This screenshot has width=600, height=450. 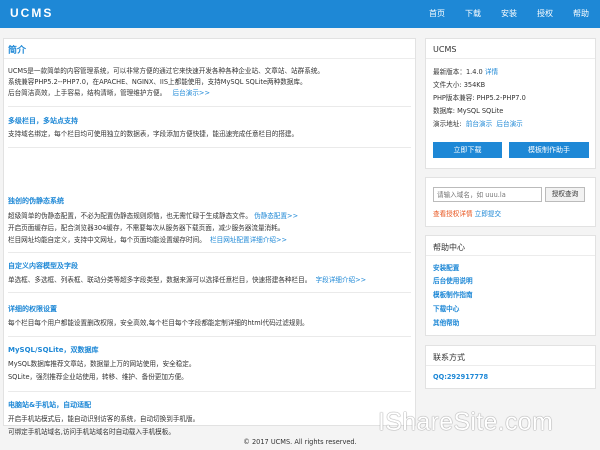 I want to click on section-text: 可绑定手机站域名,访问手机站域名时自动载入手机模板。, so click(x=91, y=432).